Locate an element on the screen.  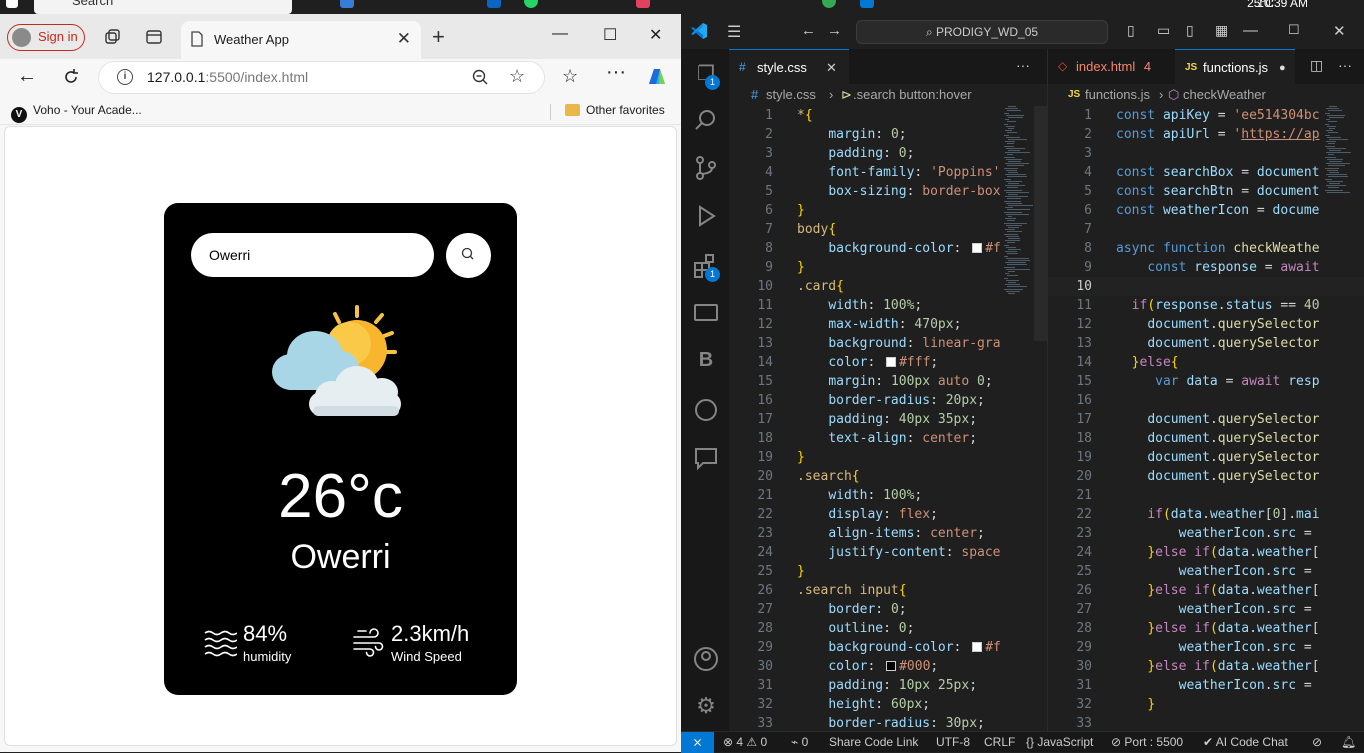
site-info-icon: i is located at coordinates (125, 77).